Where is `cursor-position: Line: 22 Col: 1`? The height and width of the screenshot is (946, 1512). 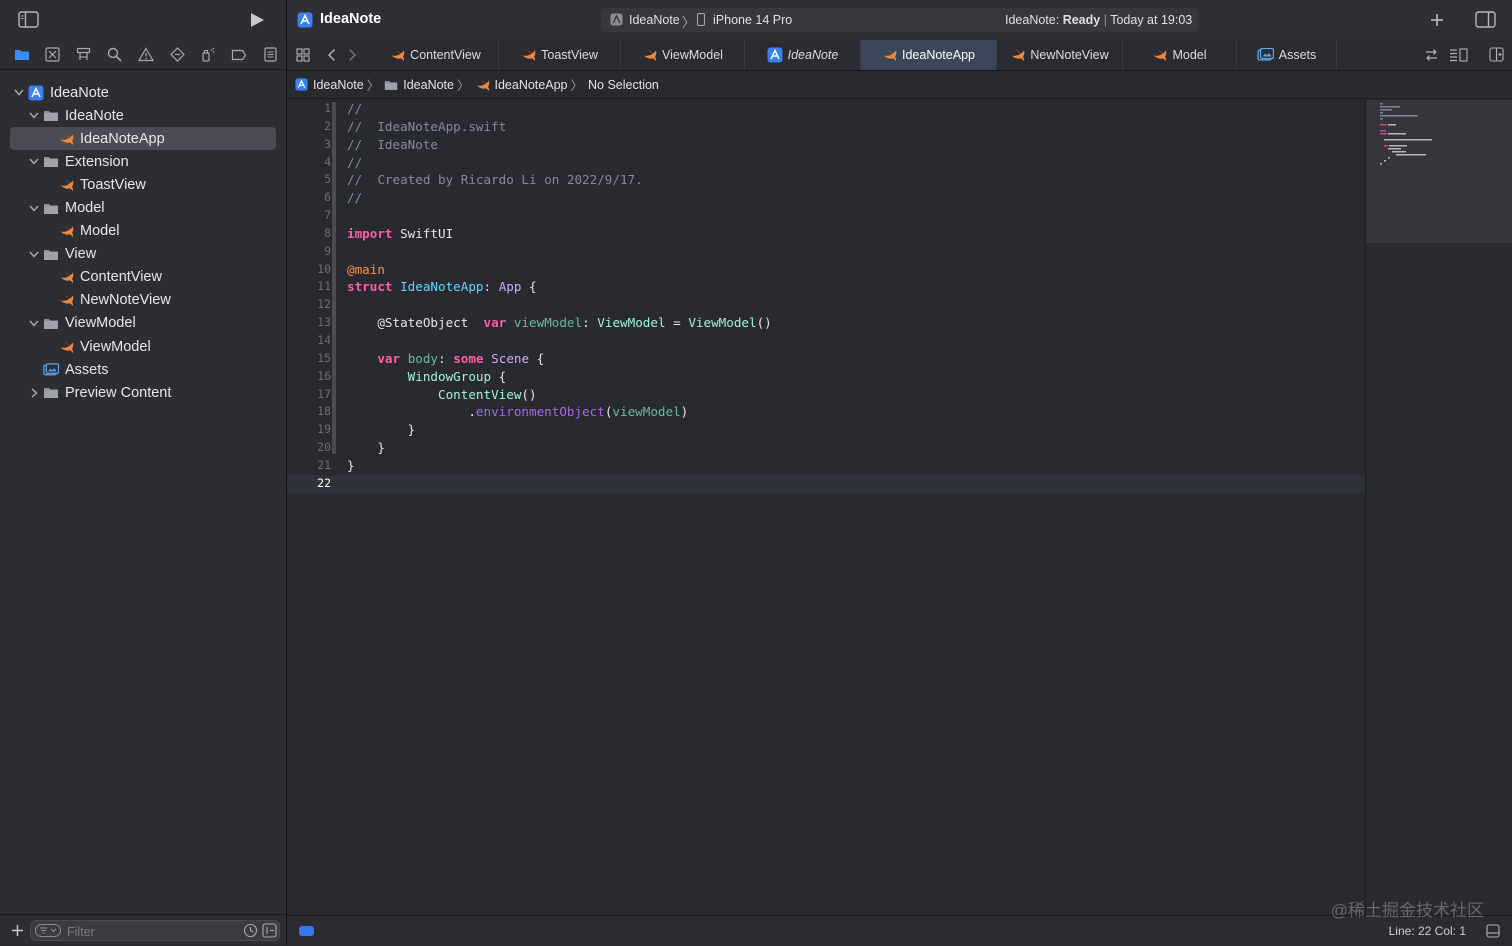
cursor-position: Line: 22 Col: 1 is located at coordinates (1427, 931).